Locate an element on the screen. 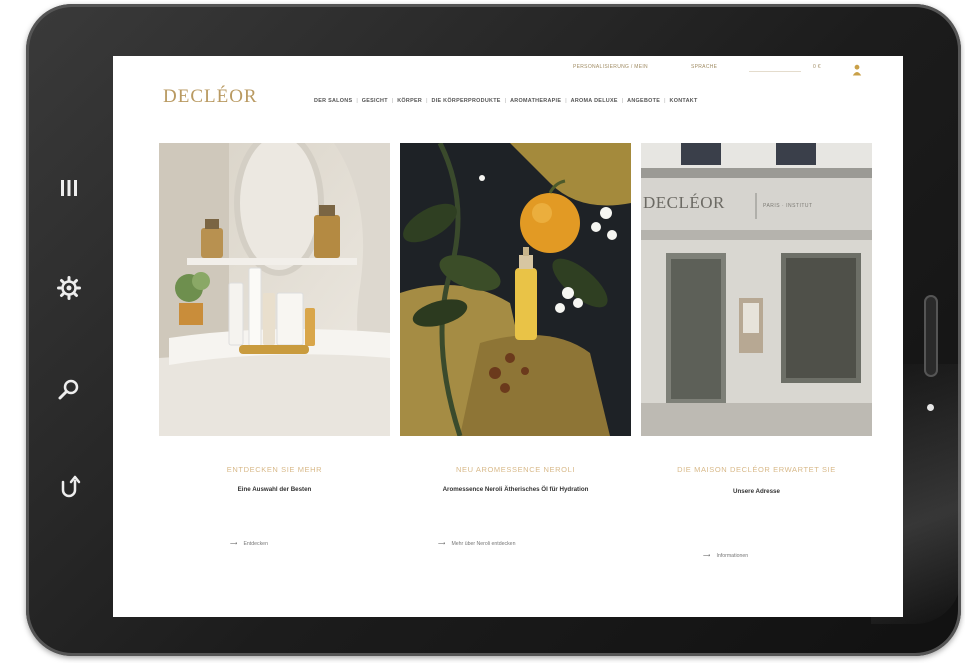 This screenshot has height=663, width=965. link-products: ⟶ Entdecken is located at coordinates (249, 544).